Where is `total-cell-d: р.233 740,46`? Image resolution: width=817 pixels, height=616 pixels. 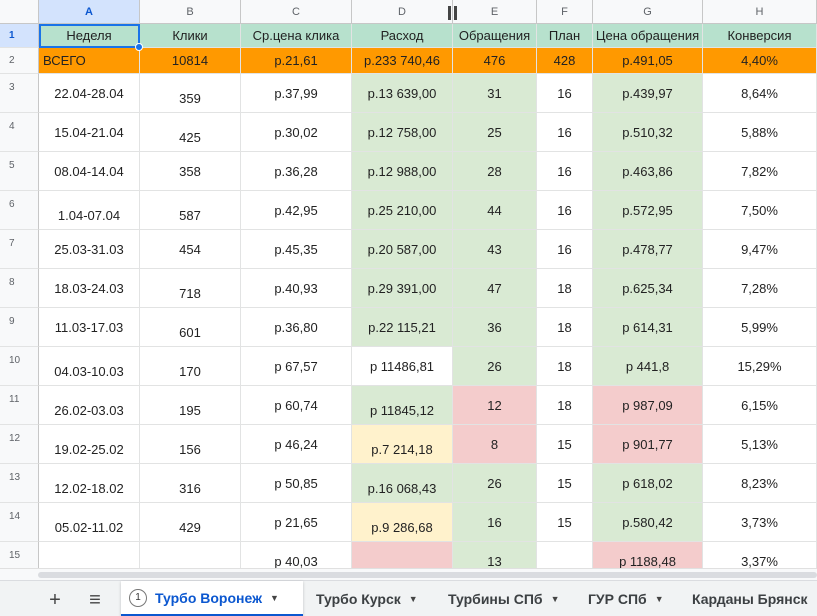
total-cell-d: р.233 740,46 is located at coordinates (402, 61).